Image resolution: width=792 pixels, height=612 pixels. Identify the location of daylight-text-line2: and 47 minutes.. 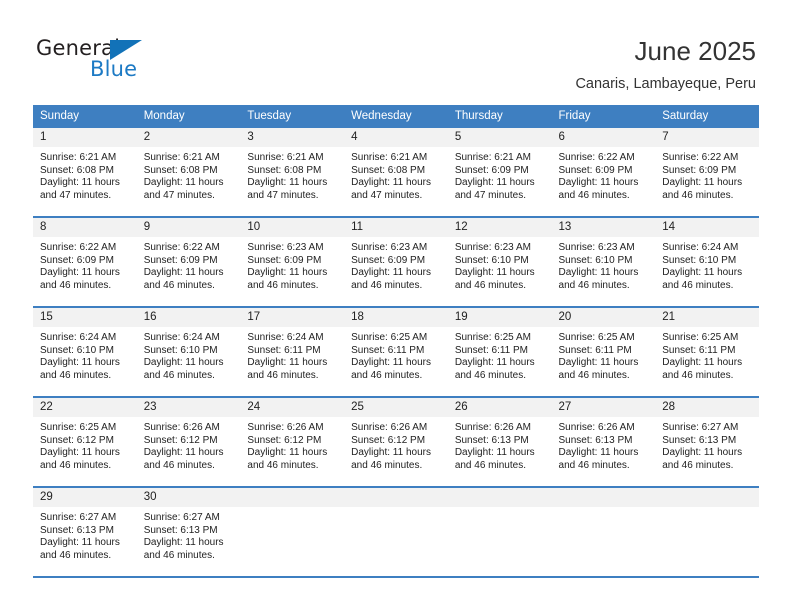
(490, 195).